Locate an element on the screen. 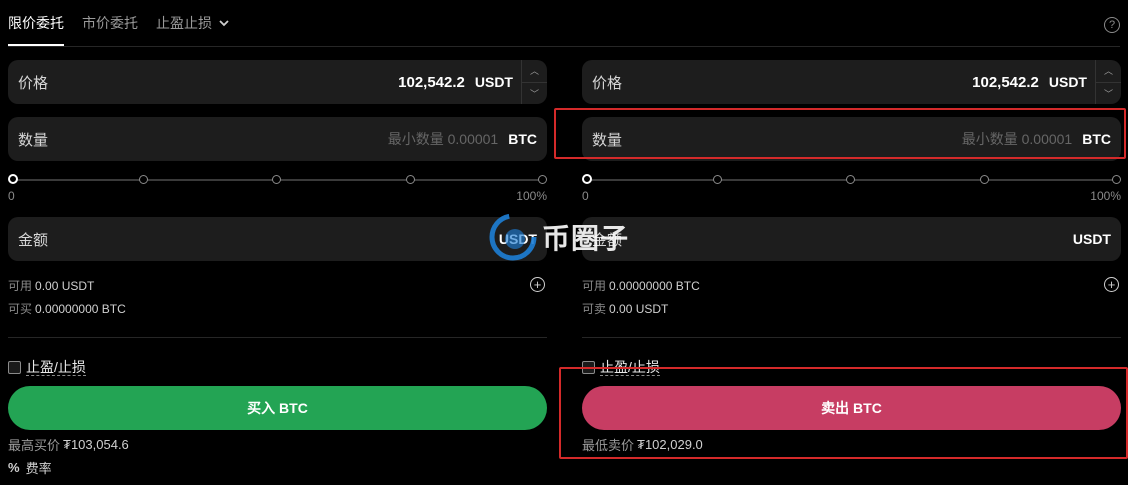  best-bid: 最高买价 ₮103,054.6 is located at coordinates (277, 444).